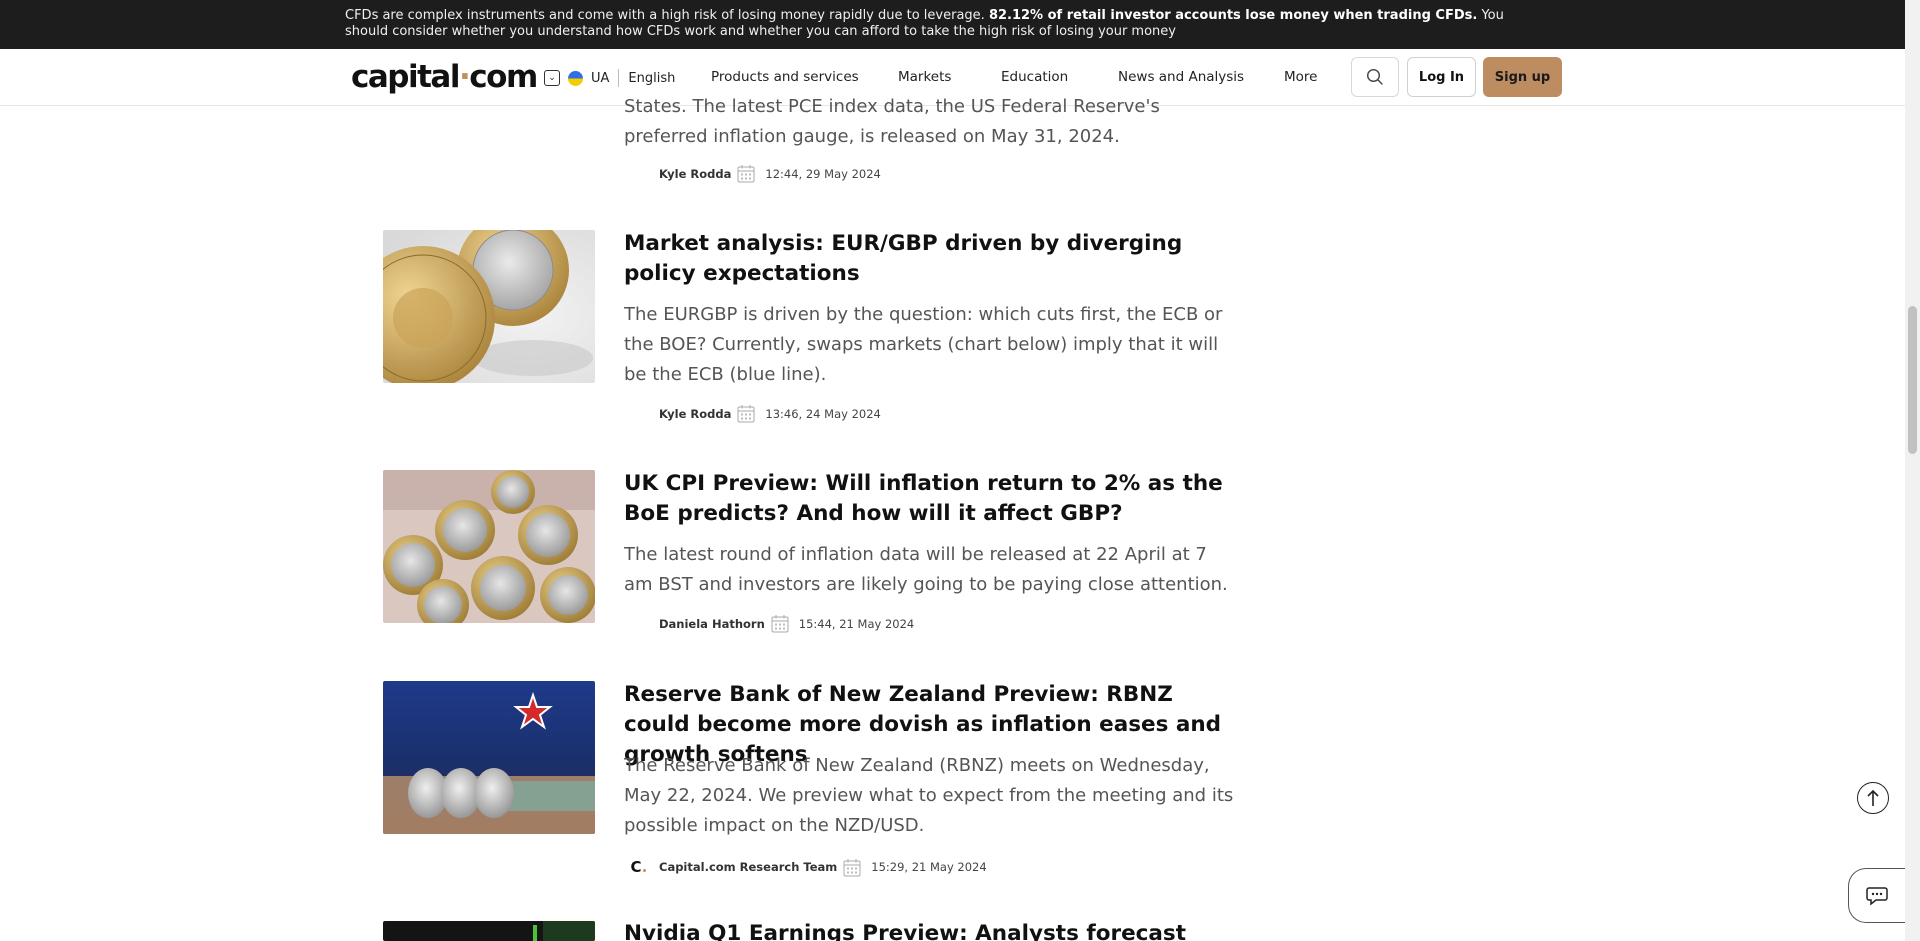  Describe the element at coordinates (638, 867) in the screenshot. I see `capital-com-avatar-icon: C` at that location.